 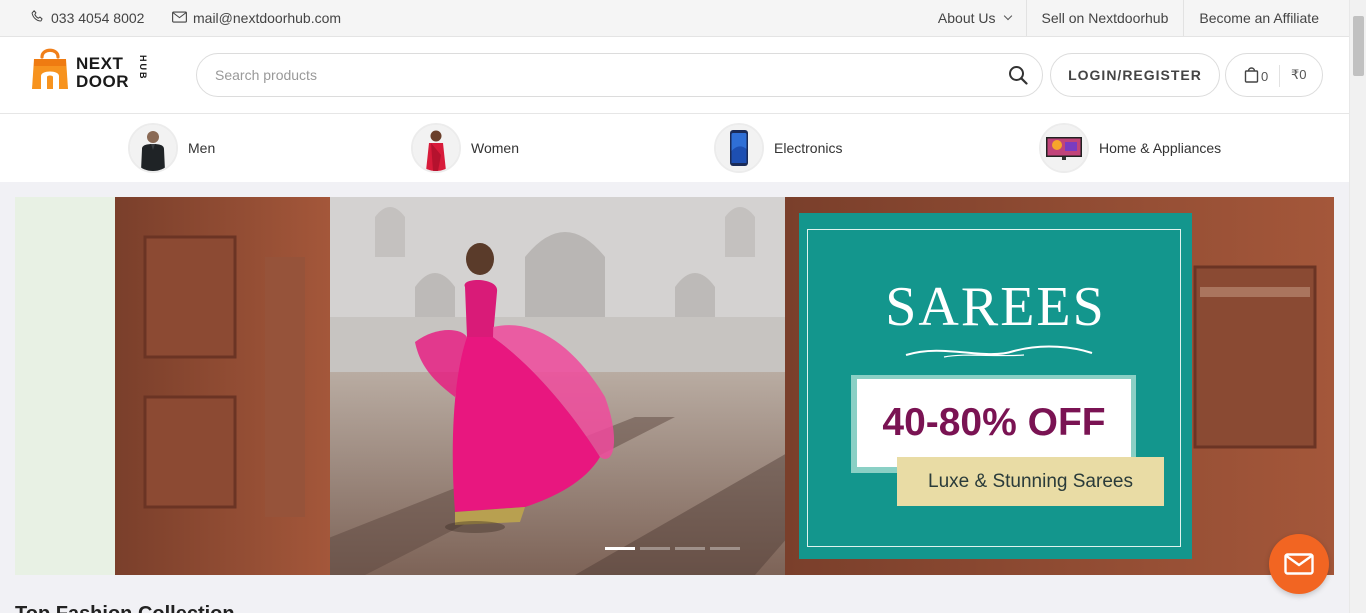 What do you see at coordinates (1030, 481) in the screenshot?
I see `promo-subtitle: Luxe & Stunning Sarees` at bounding box center [1030, 481].